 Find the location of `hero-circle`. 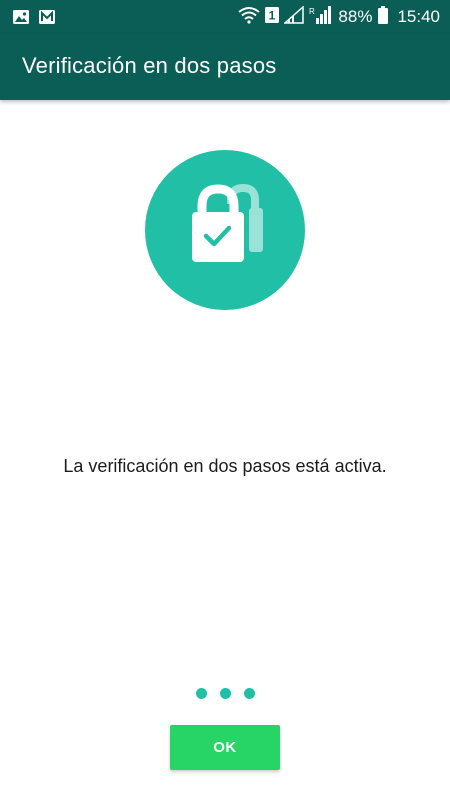

hero-circle is located at coordinates (225, 230).